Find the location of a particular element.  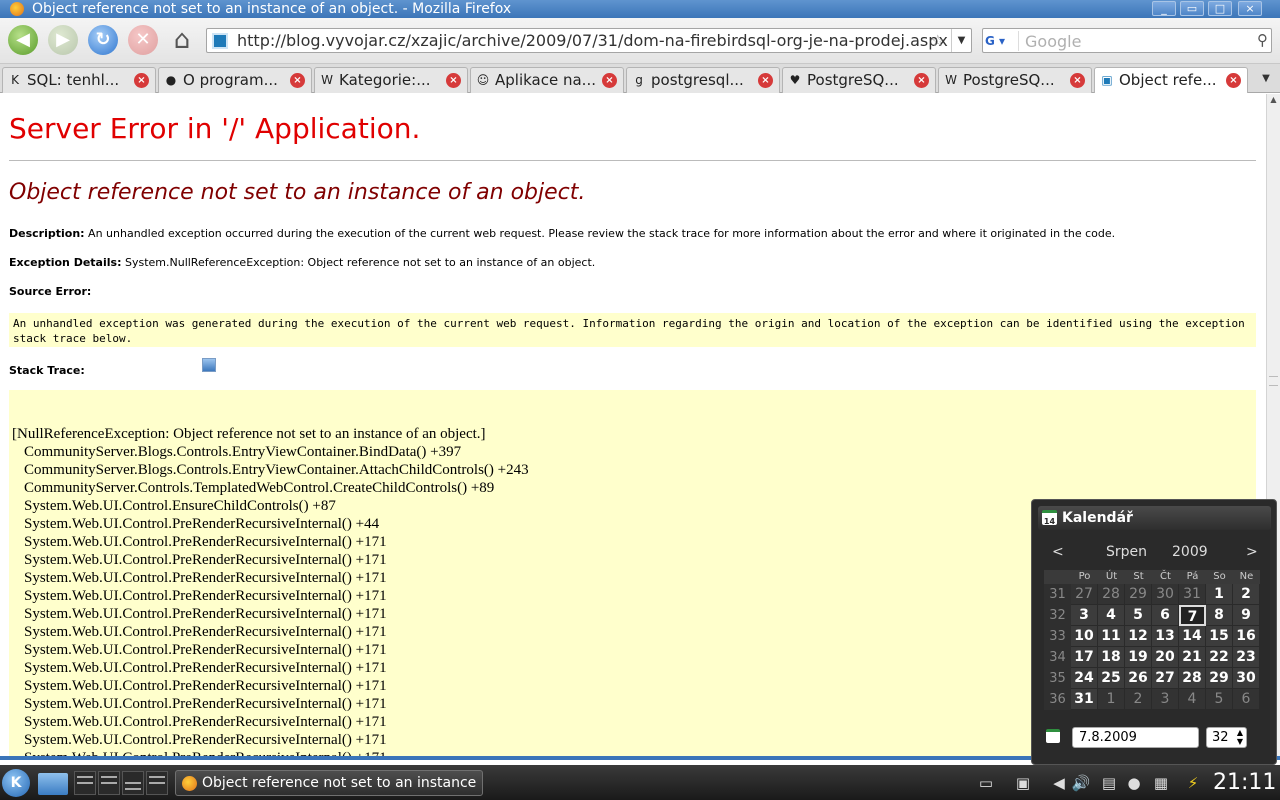

date-input is located at coordinates (1135, 737).